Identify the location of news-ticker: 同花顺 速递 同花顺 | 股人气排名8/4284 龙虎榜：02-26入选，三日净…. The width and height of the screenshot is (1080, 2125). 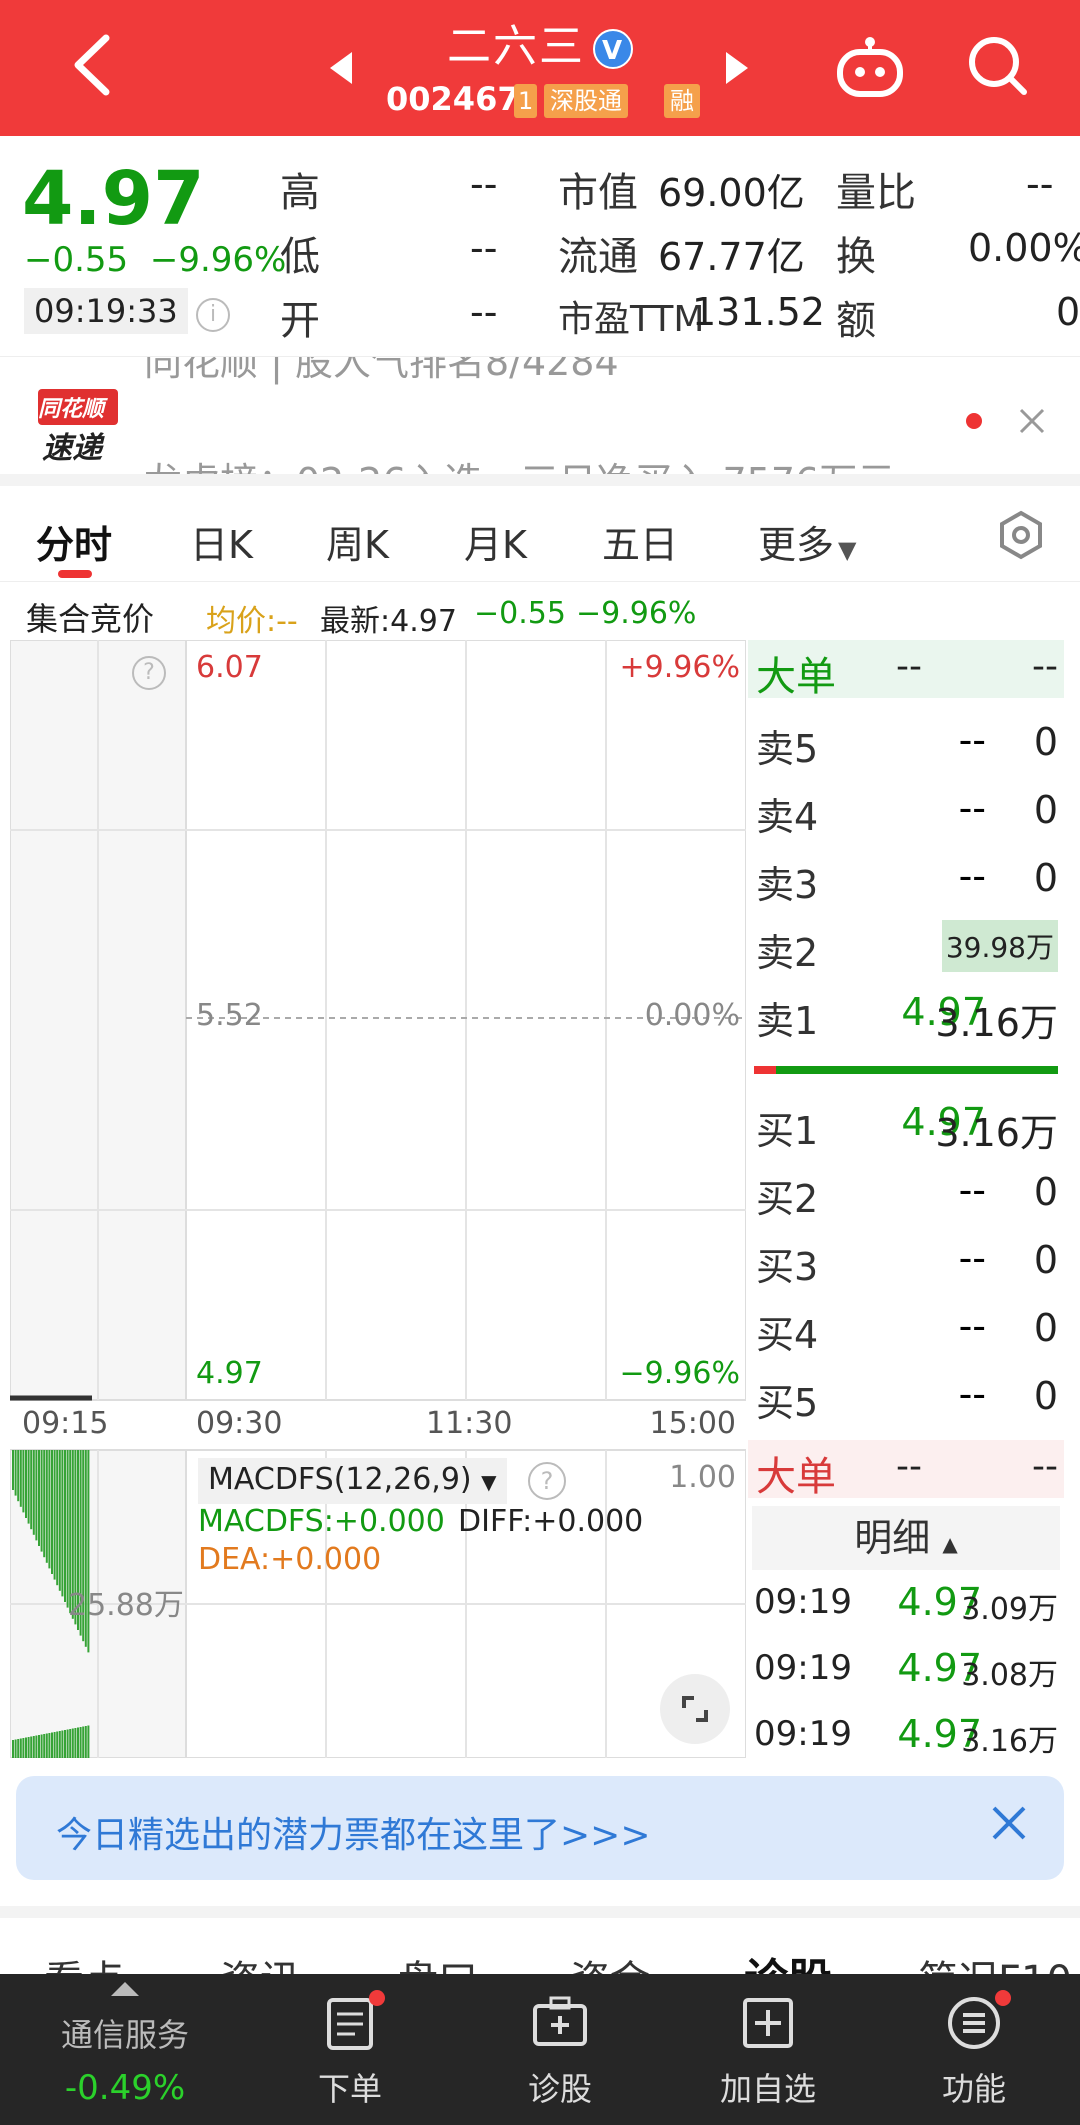
(540, 416).